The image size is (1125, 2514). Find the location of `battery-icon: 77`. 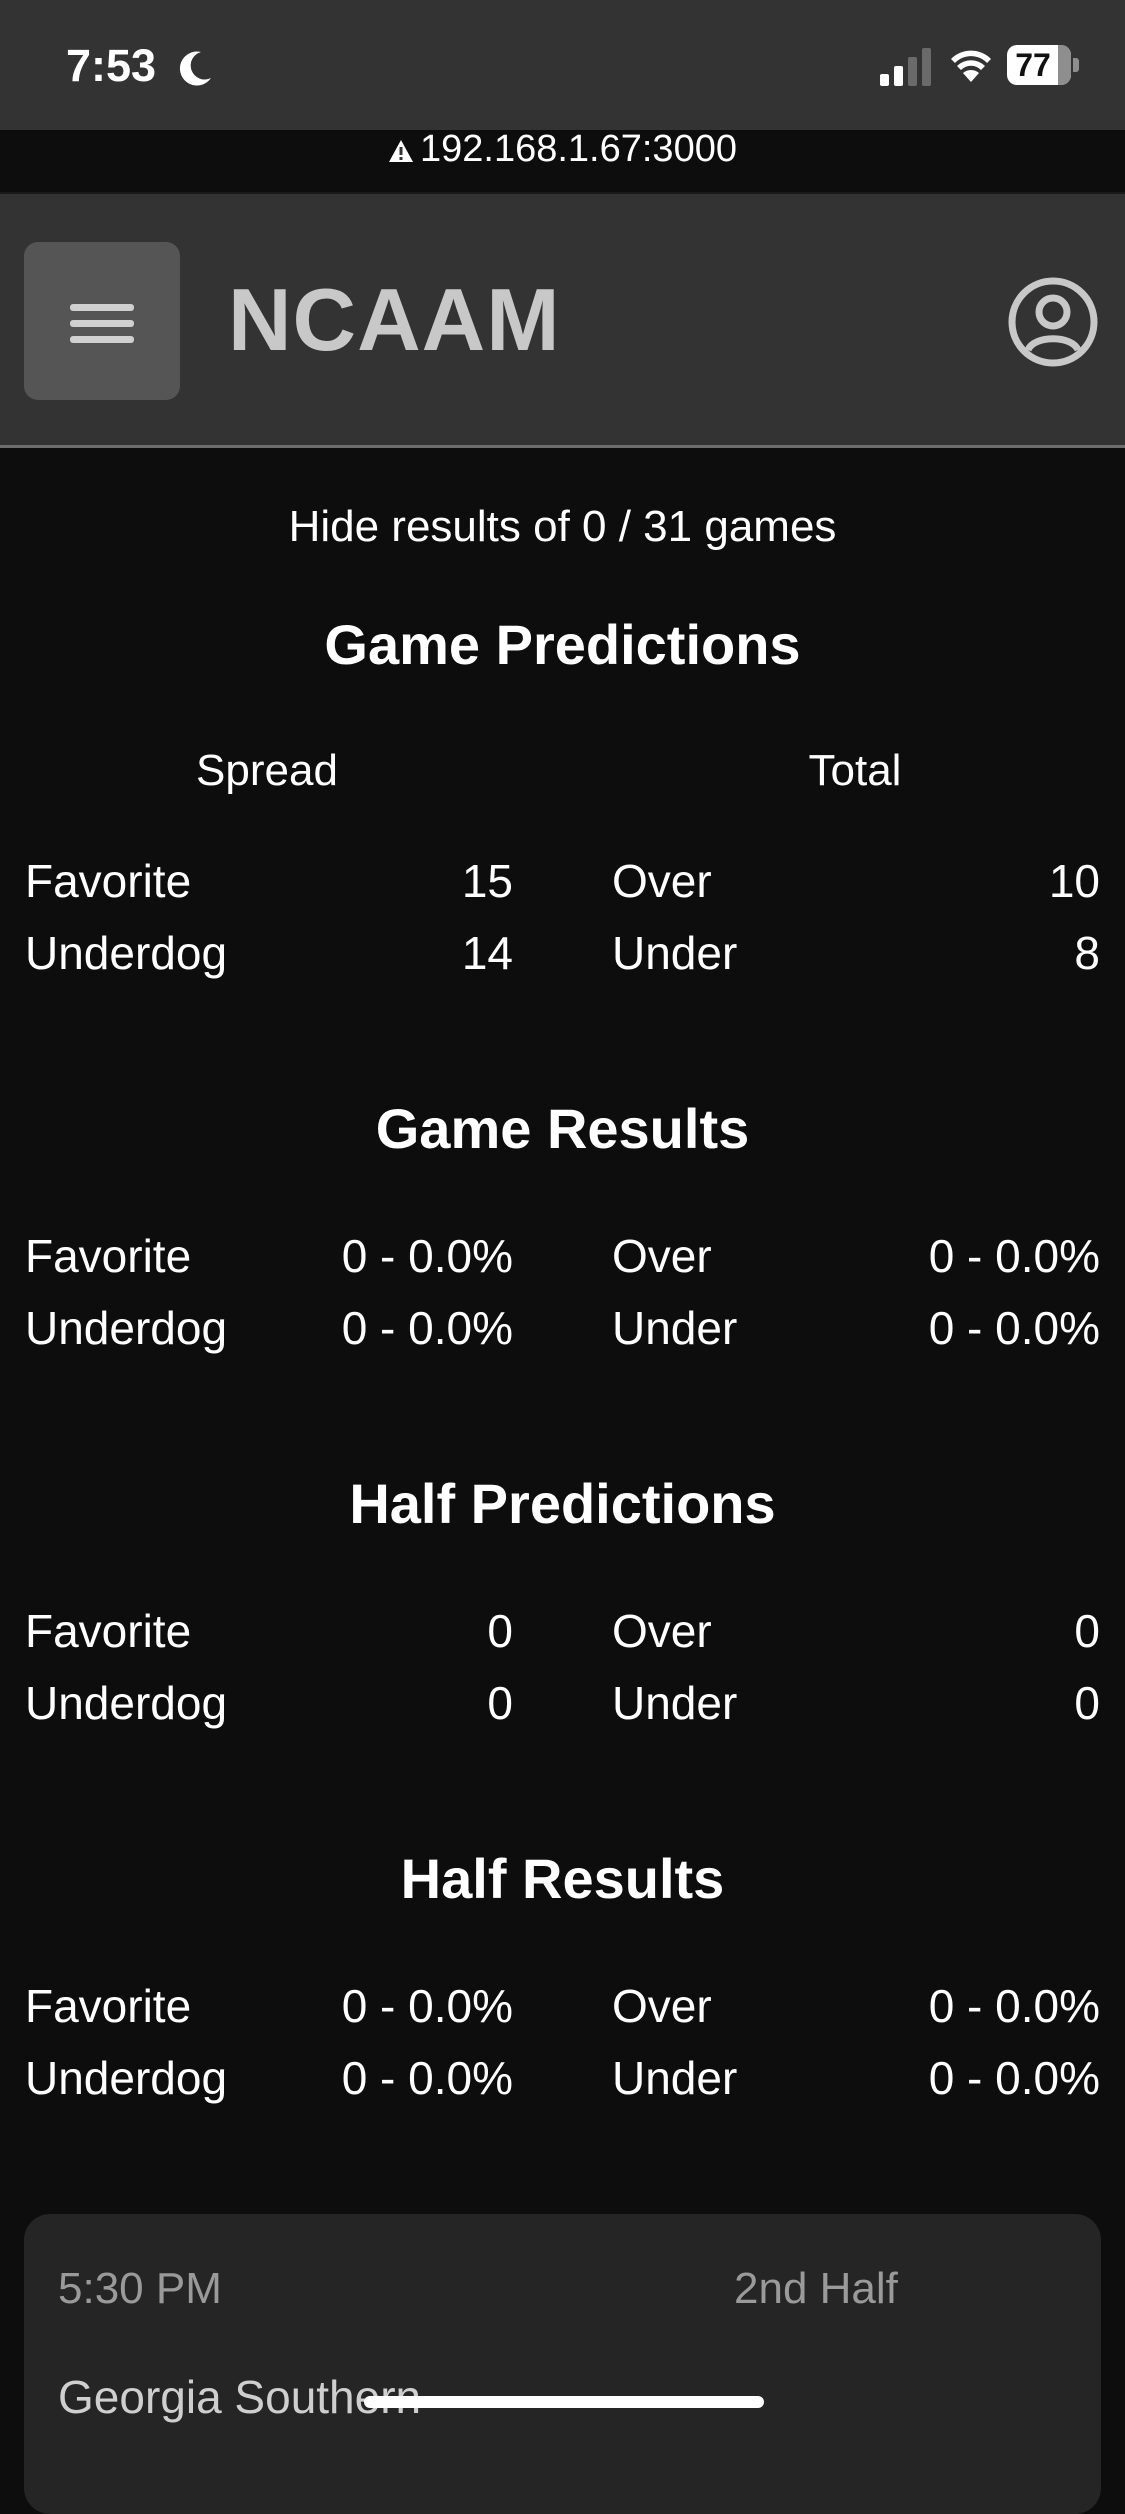

battery-icon: 77 is located at coordinates (1043, 66).